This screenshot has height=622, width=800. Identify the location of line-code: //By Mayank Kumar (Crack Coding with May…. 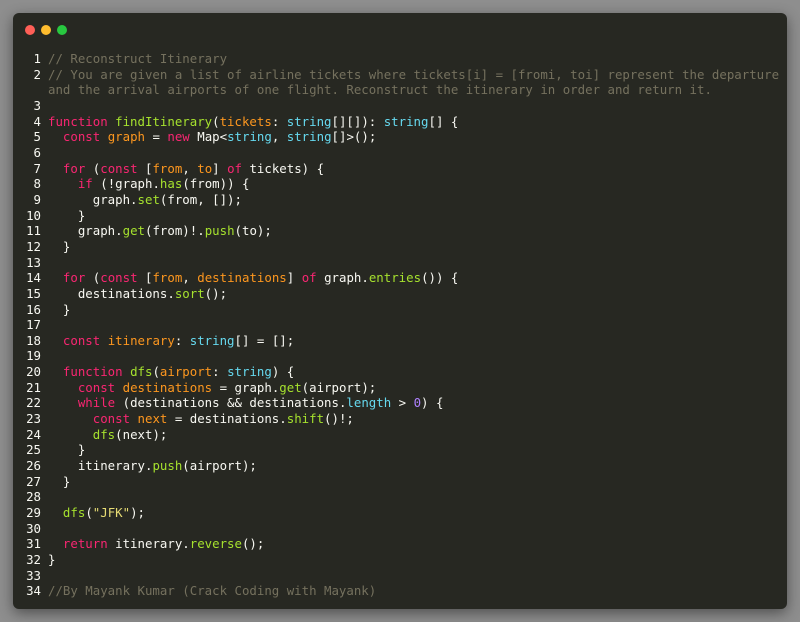
(212, 591).